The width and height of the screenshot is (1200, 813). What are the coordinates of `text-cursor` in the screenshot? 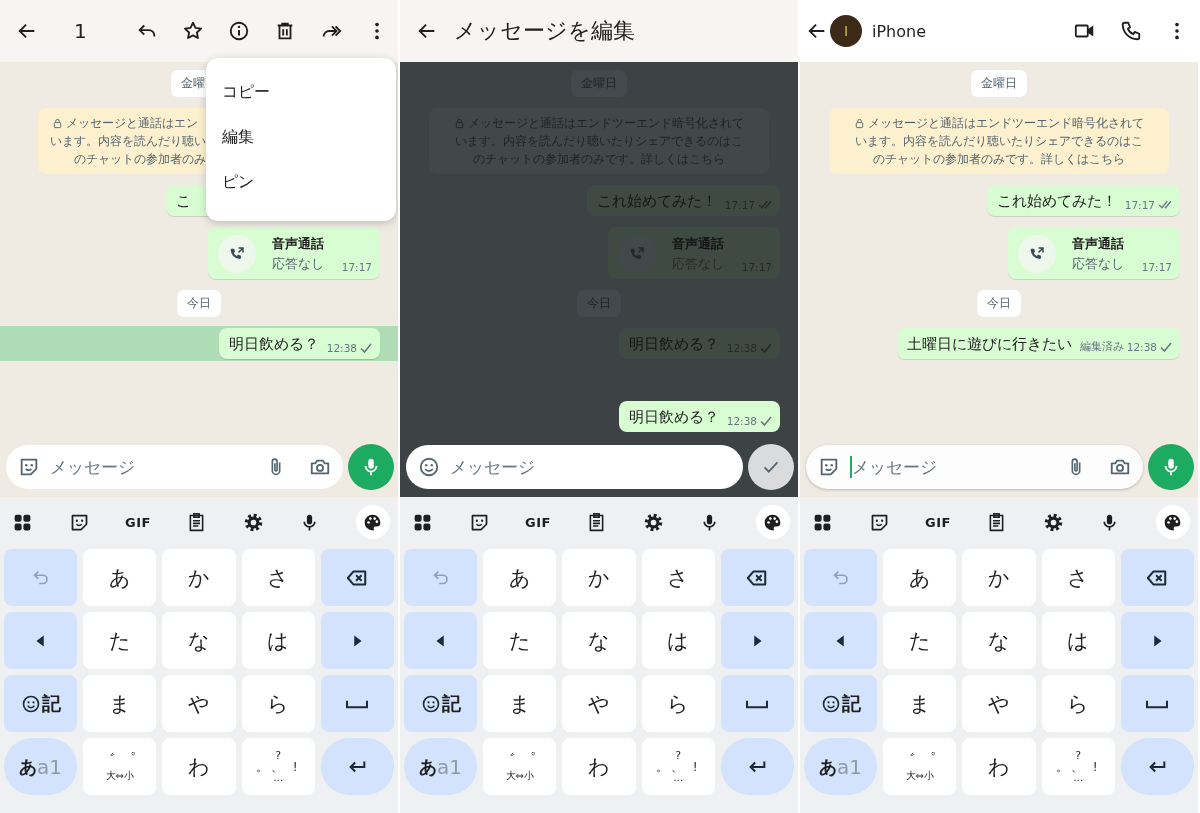 It's located at (851, 467).